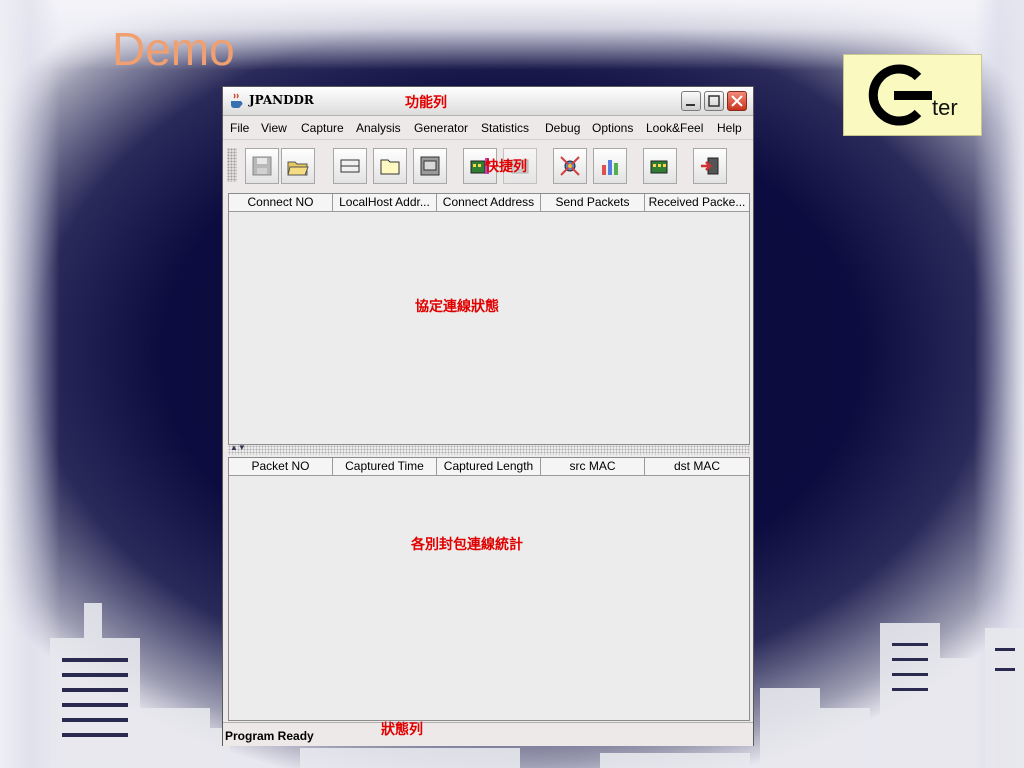  What do you see at coordinates (281, 466) in the screenshot?
I see `column-header: Packet NO` at bounding box center [281, 466].